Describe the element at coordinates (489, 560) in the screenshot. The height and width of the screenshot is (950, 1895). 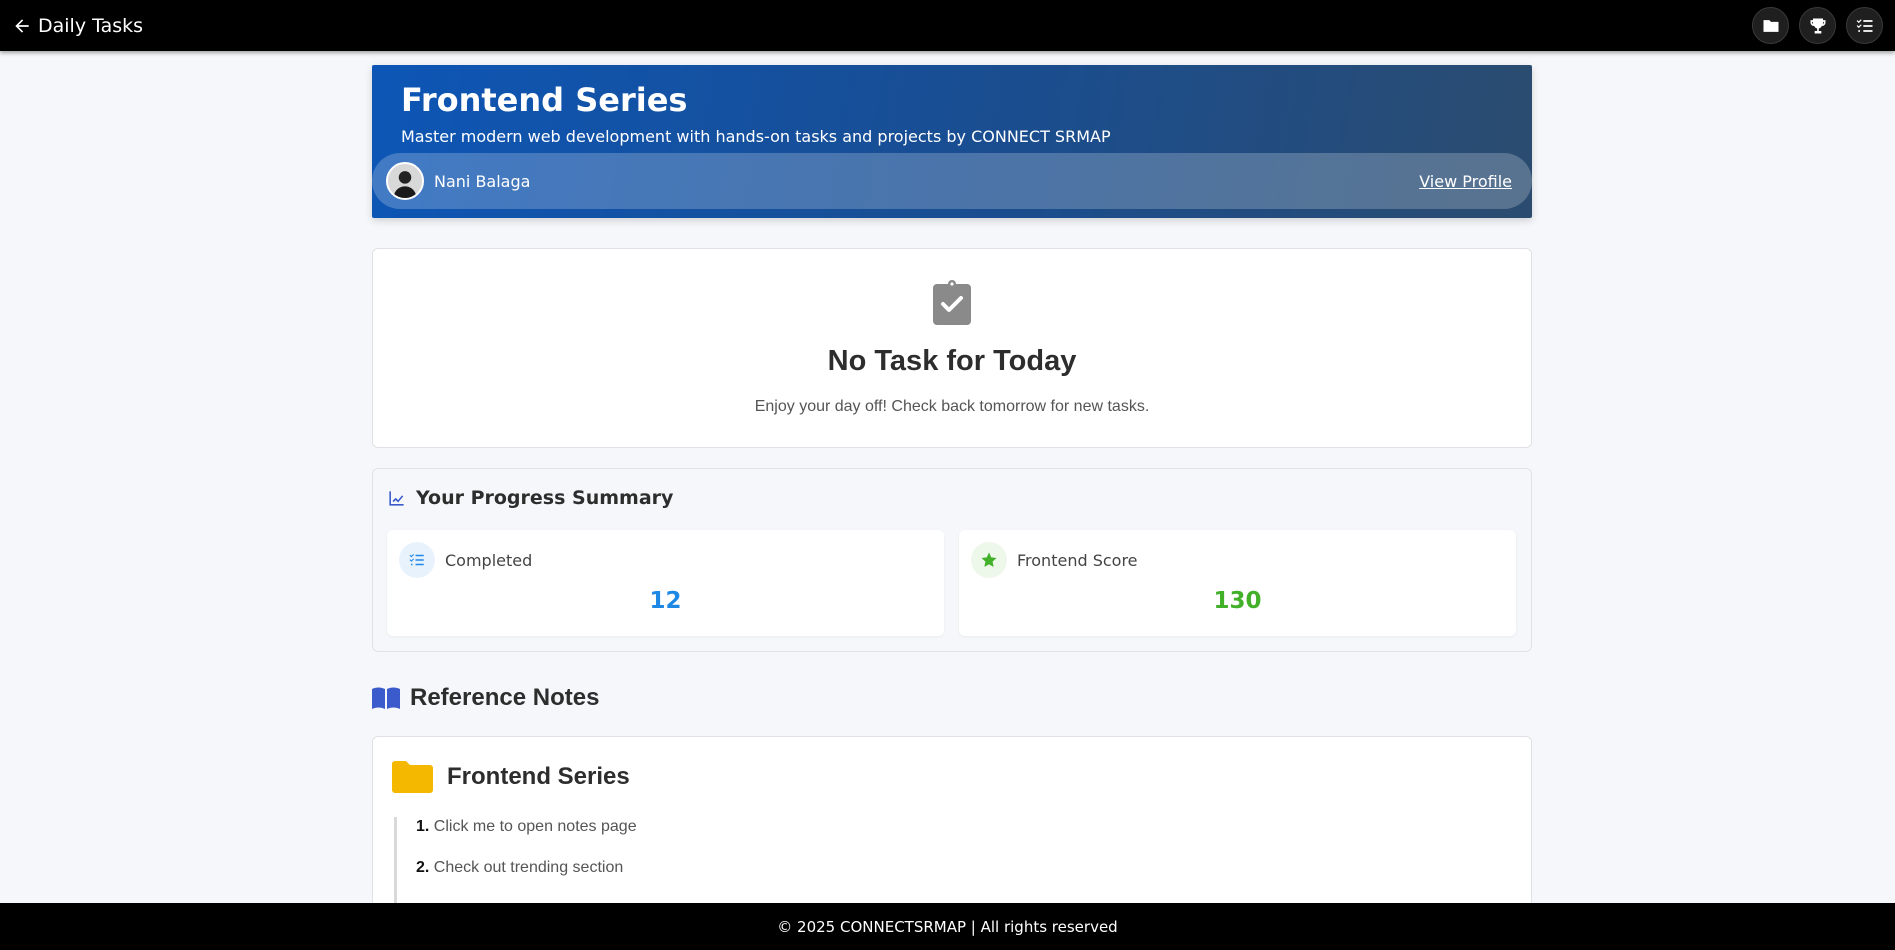
I see `completed-label: Completed` at that location.